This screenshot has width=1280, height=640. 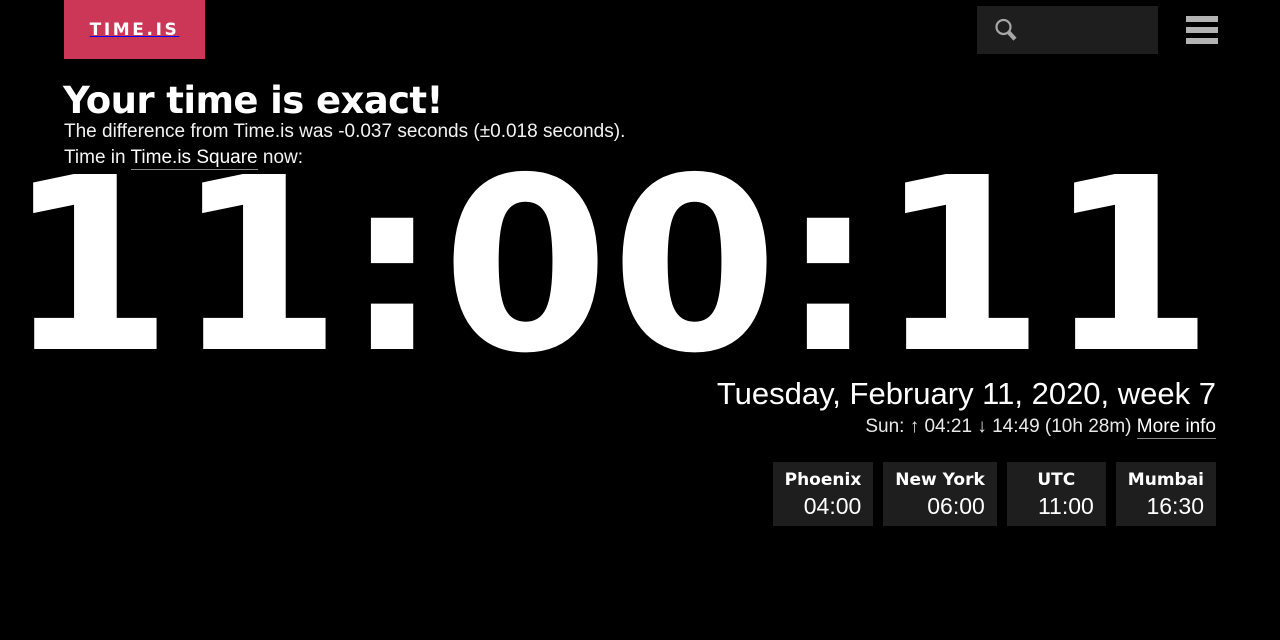 I want to click on city-card-utc: UTC 11:00, so click(x=1056, y=494).